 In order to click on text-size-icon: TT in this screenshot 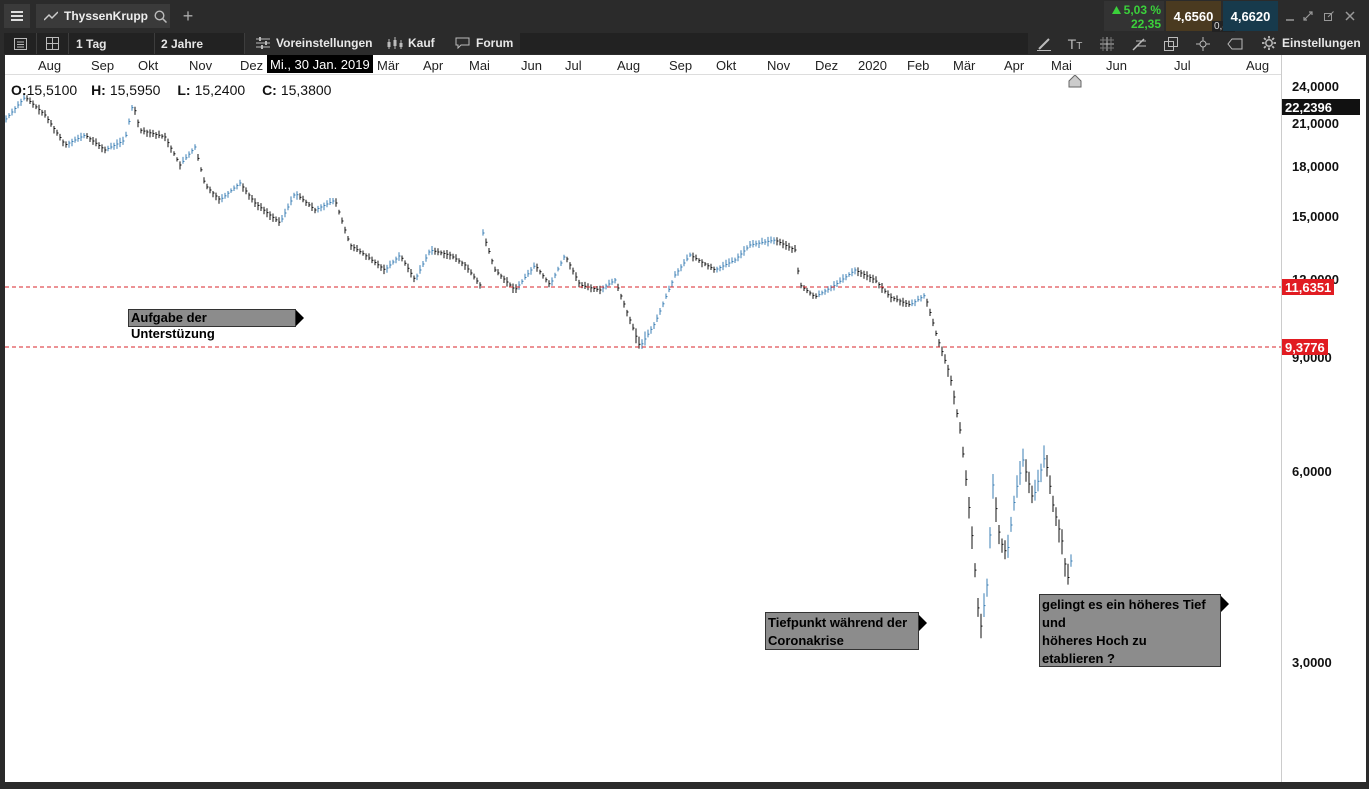, I will do `click(1075, 44)`.